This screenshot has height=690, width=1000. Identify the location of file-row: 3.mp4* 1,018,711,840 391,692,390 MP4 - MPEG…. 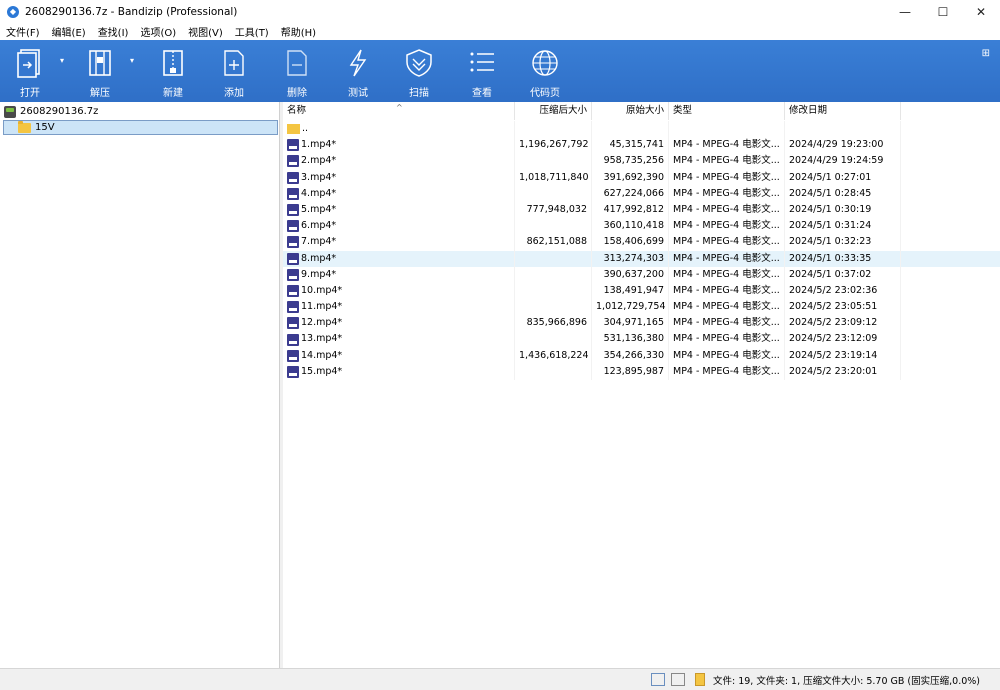
(641, 177).